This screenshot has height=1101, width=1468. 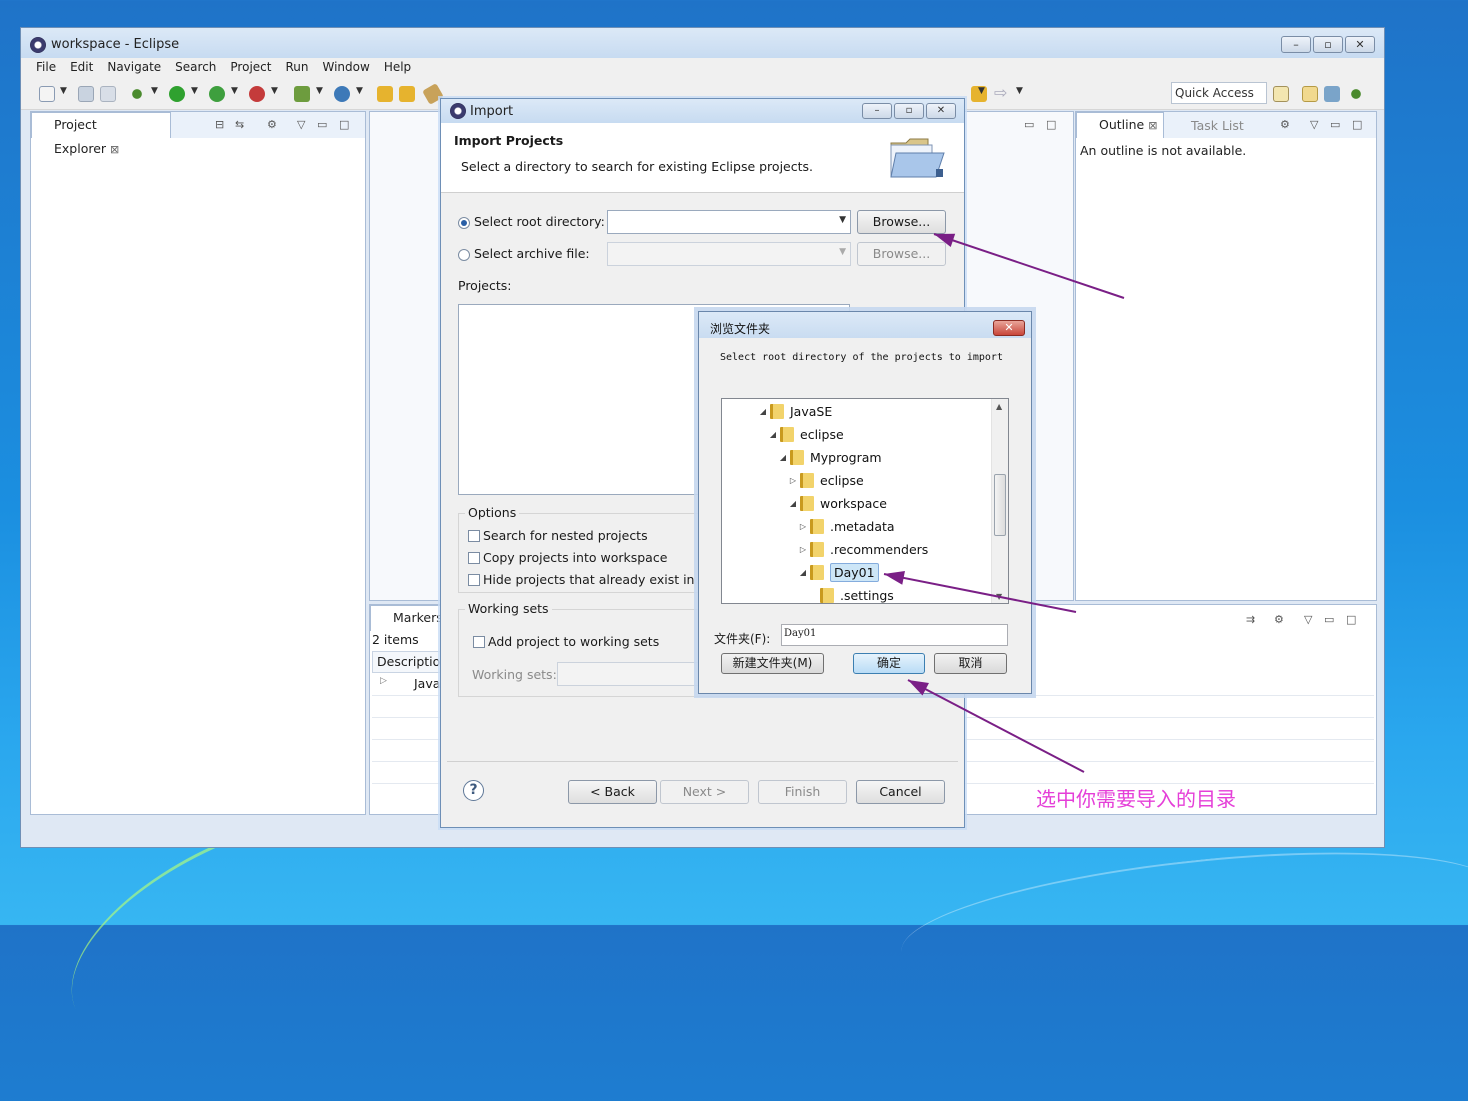 What do you see at coordinates (795, 411) in the screenshot?
I see `tree-item-javase: ◢ JavaSE` at bounding box center [795, 411].